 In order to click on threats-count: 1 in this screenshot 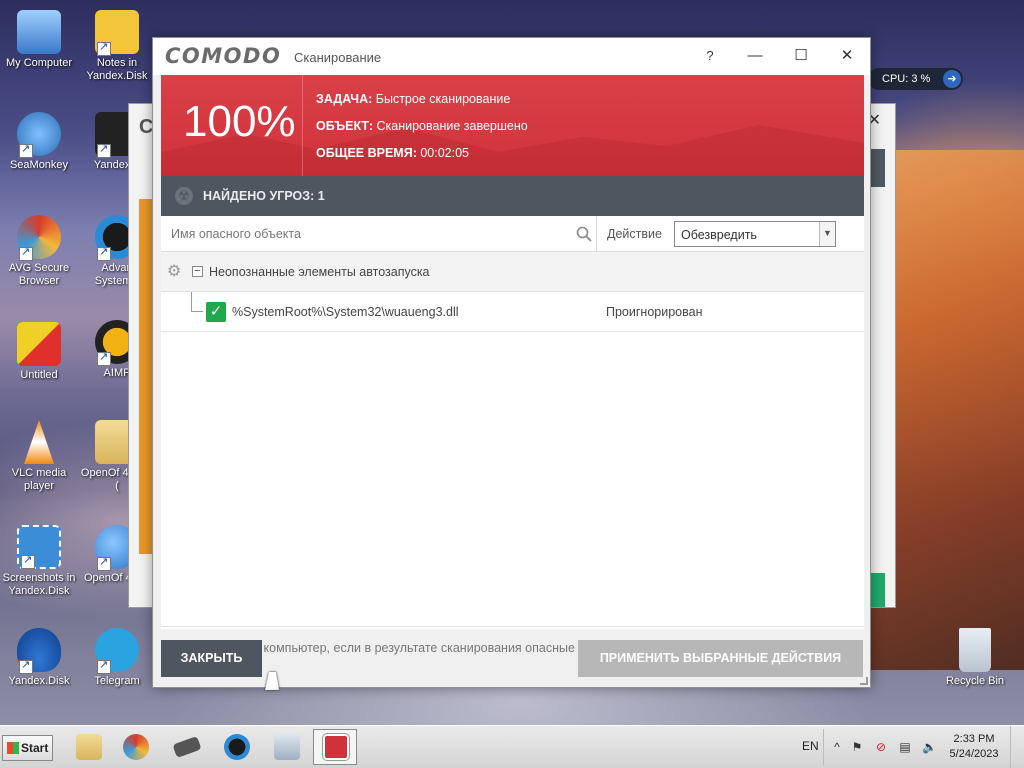, I will do `click(321, 196)`.